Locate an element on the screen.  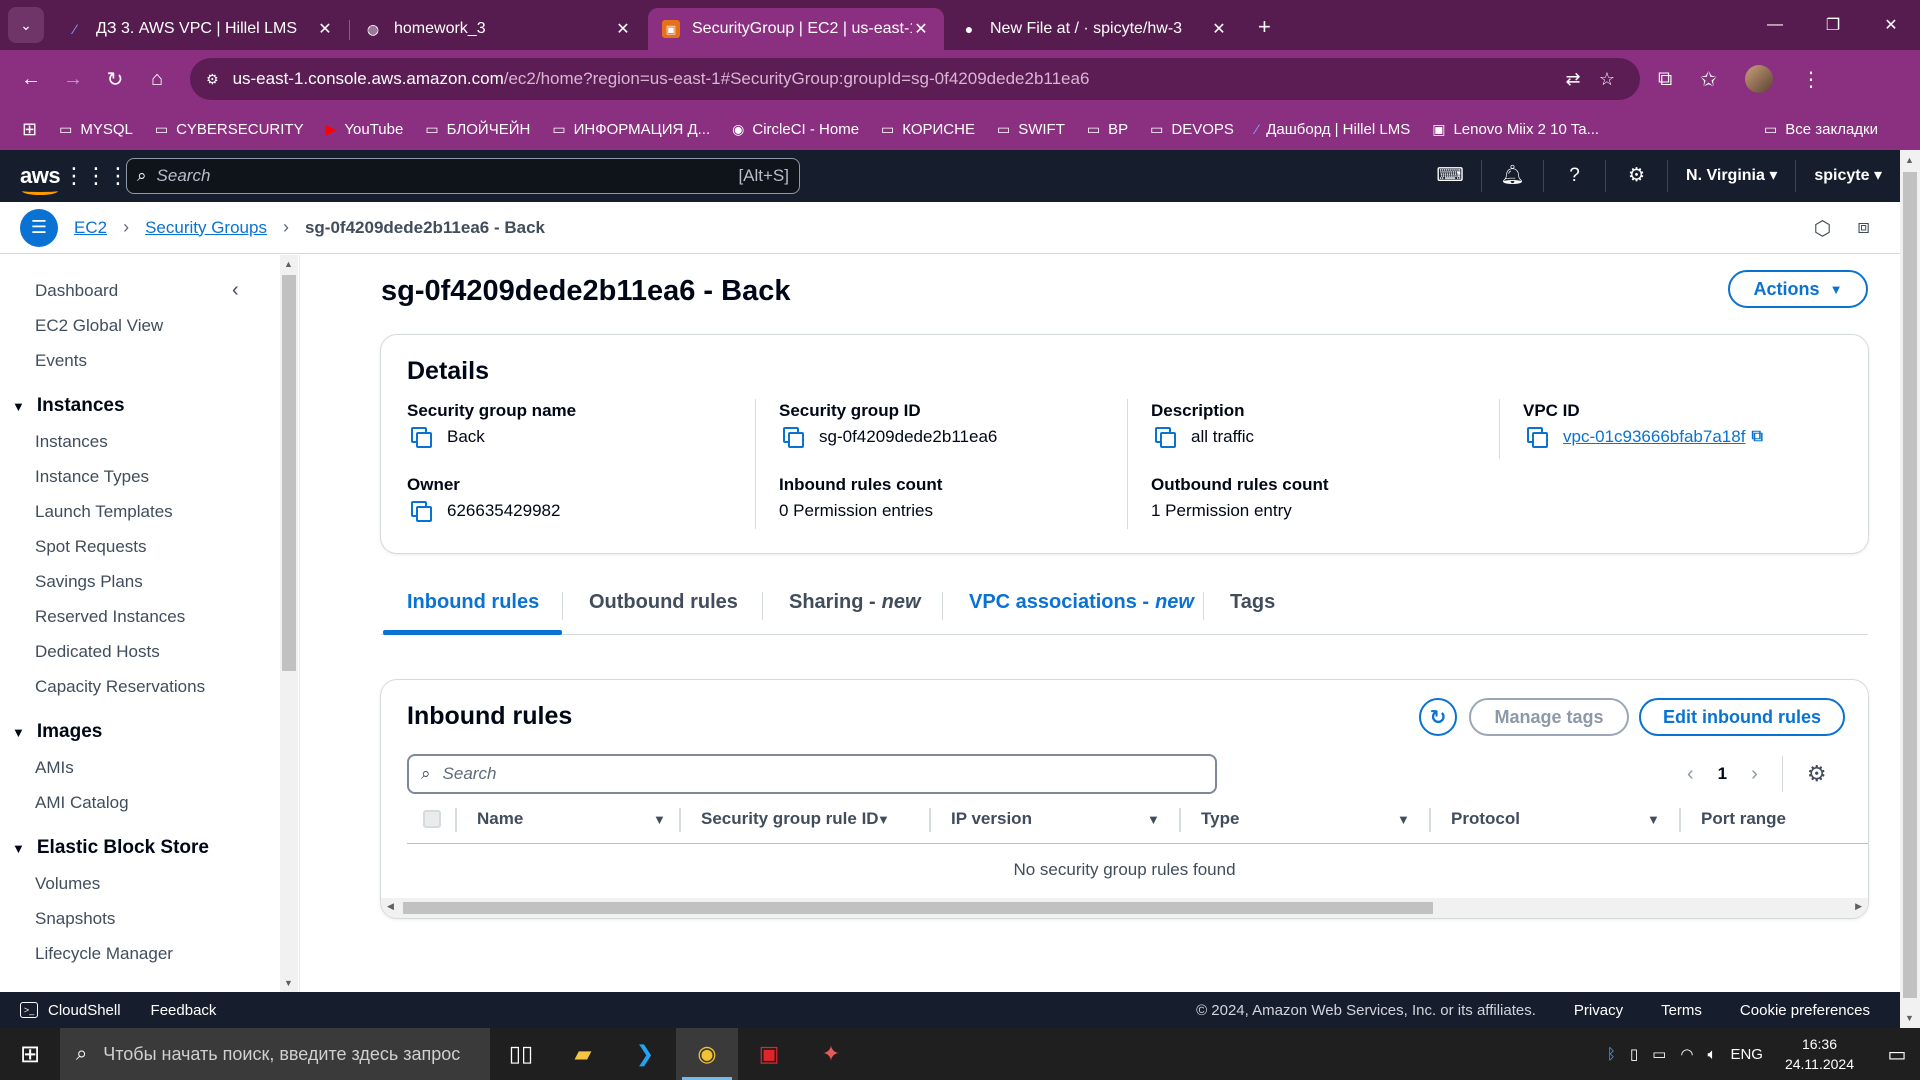
notifications-hex-icon: ⬡ is located at coordinates (1822, 228).